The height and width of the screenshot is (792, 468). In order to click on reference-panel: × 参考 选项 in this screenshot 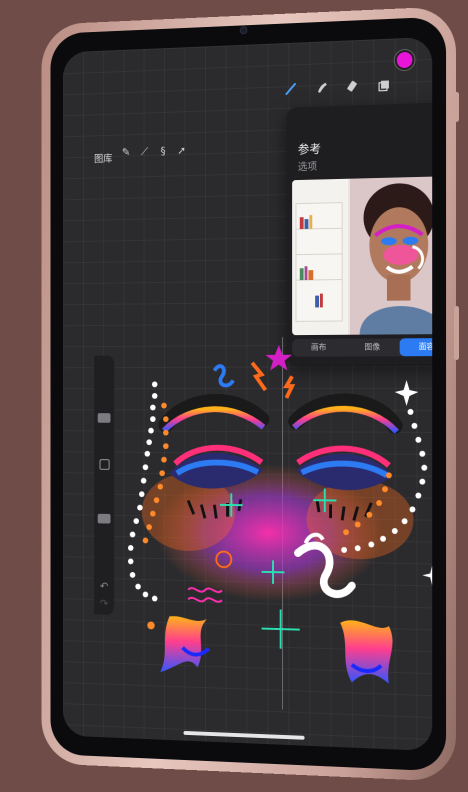, I will do `click(359, 233)`.